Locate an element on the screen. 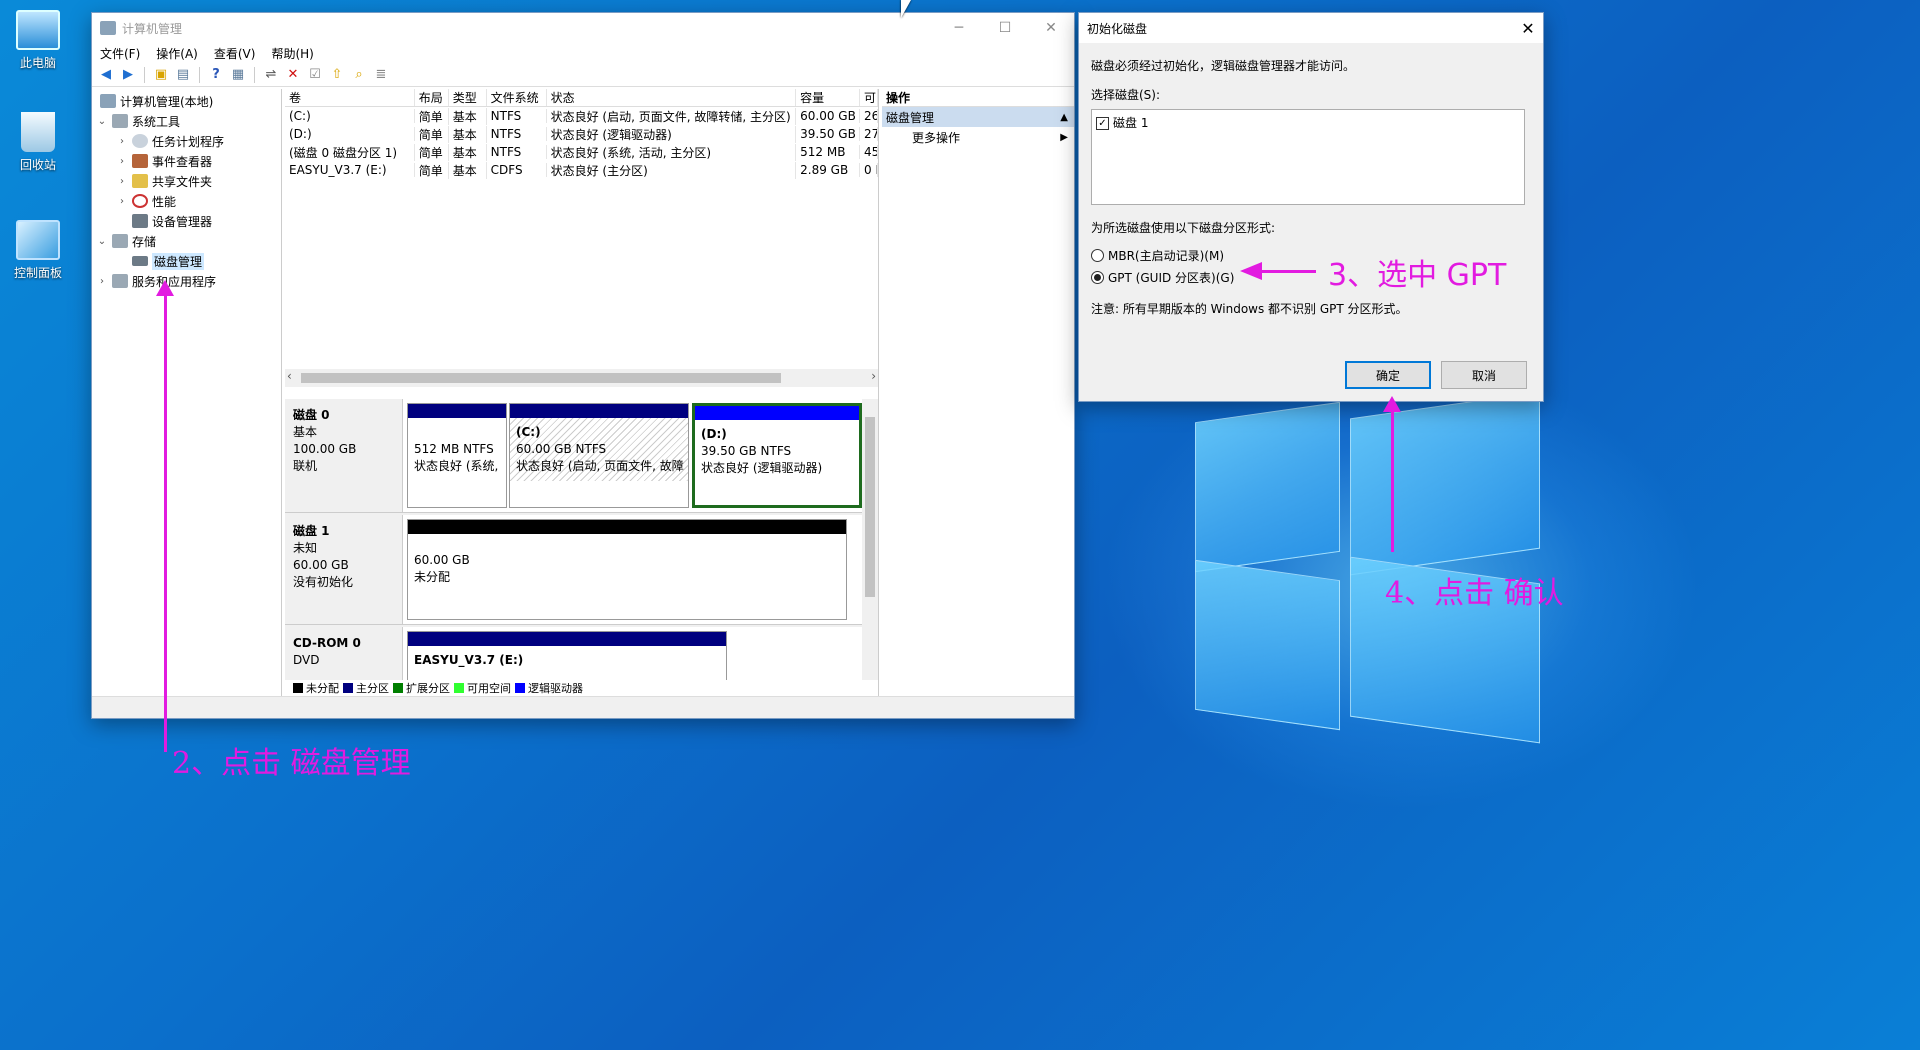 Image resolution: width=1920 pixels, height=1050 pixels. partition-c: (C:) 60.00 GB NTFS 状态良好 (启动, 页面文件, 故障 is located at coordinates (599, 455).